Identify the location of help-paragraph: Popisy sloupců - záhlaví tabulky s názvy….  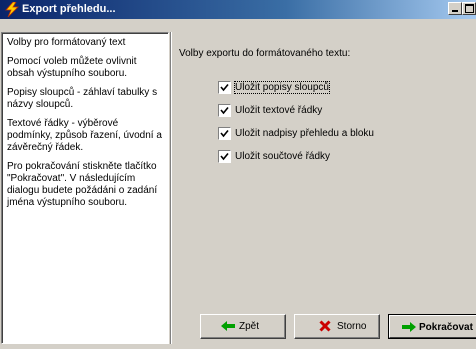
(82, 98).